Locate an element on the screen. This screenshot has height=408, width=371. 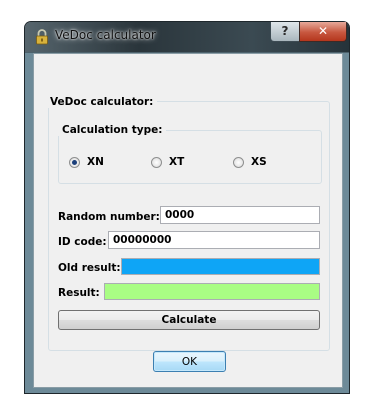
radio-xt: XT is located at coordinates (167, 162).